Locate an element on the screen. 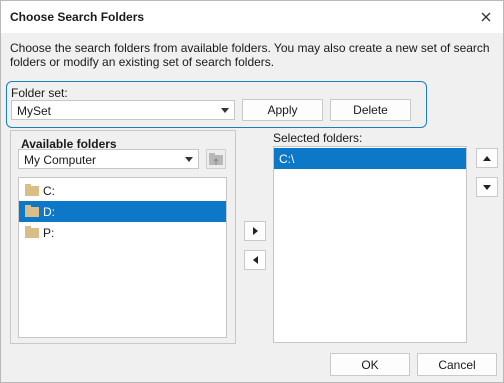 Image resolution: width=504 pixels, height=383 pixels. folder-set-group: Folder set: MySet Apply Delete is located at coordinates (216, 104).